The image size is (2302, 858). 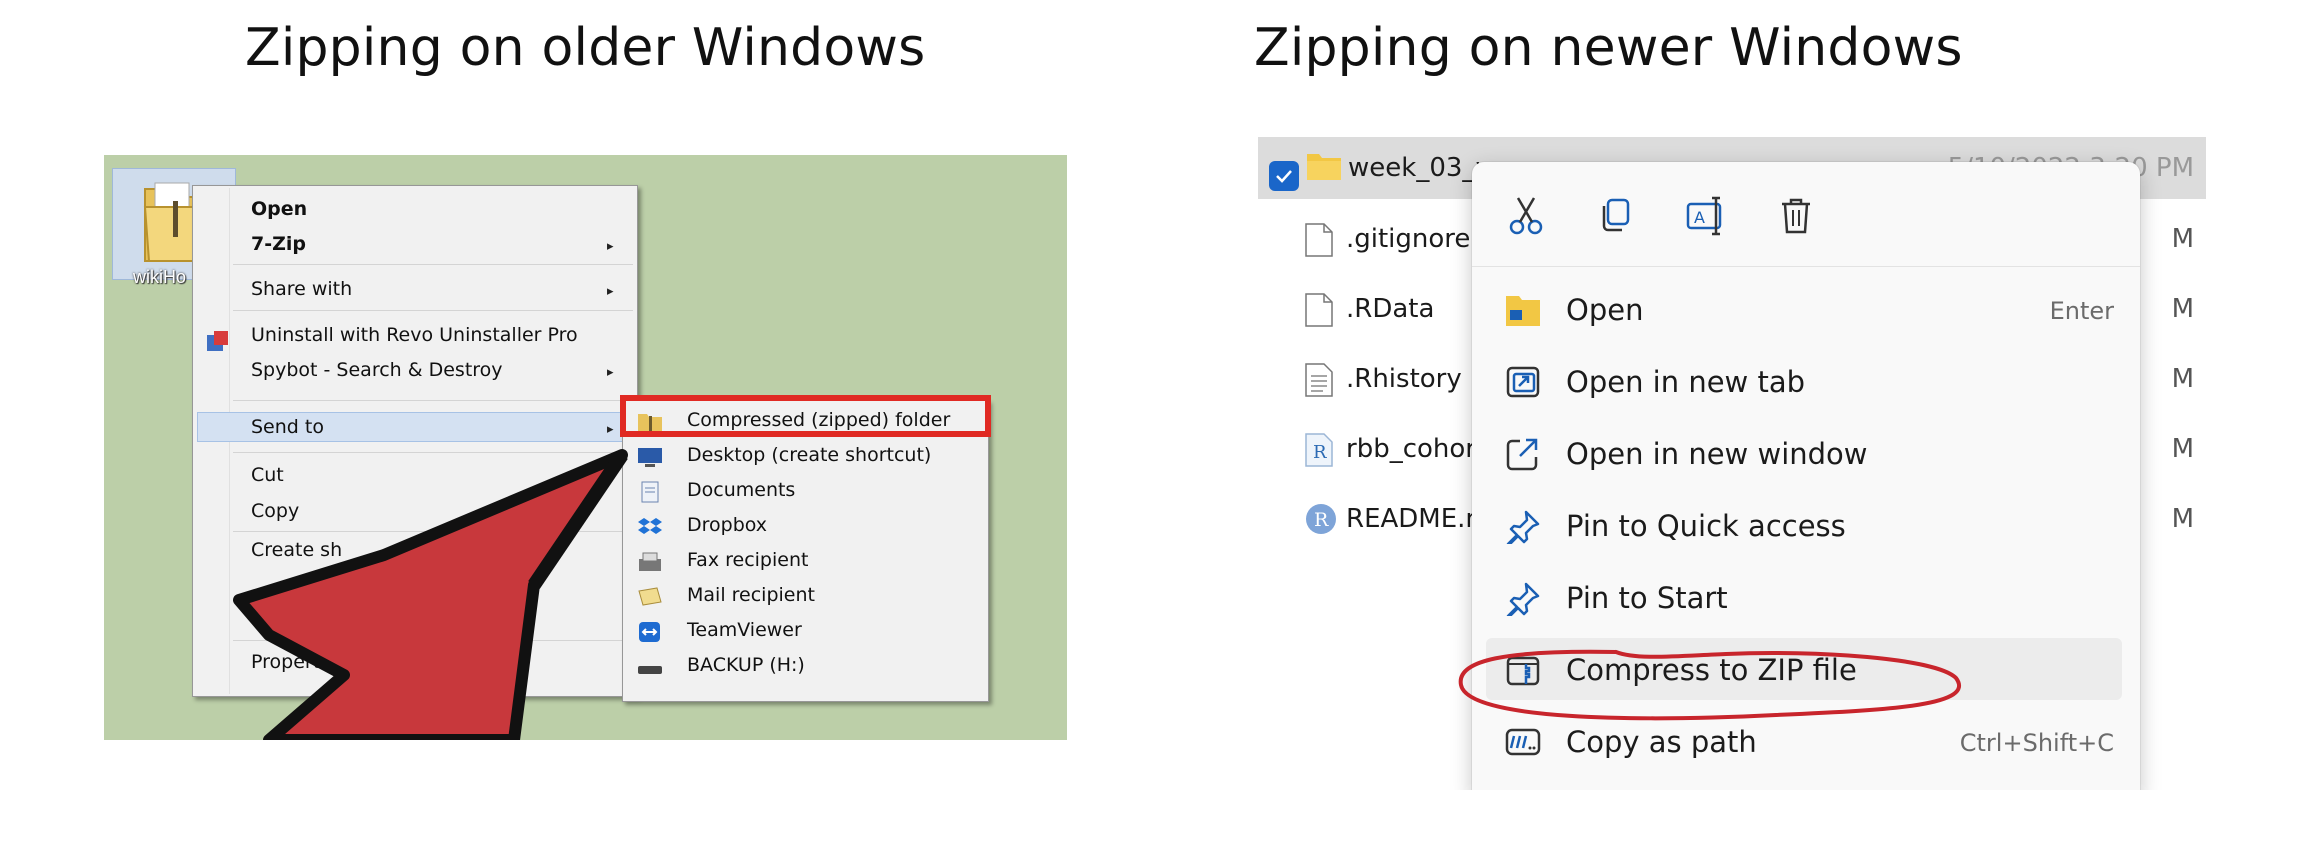 What do you see at coordinates (1390, 309) in the screenshot?
I see `file-name: .RData` at bounding box center [1390, 309].